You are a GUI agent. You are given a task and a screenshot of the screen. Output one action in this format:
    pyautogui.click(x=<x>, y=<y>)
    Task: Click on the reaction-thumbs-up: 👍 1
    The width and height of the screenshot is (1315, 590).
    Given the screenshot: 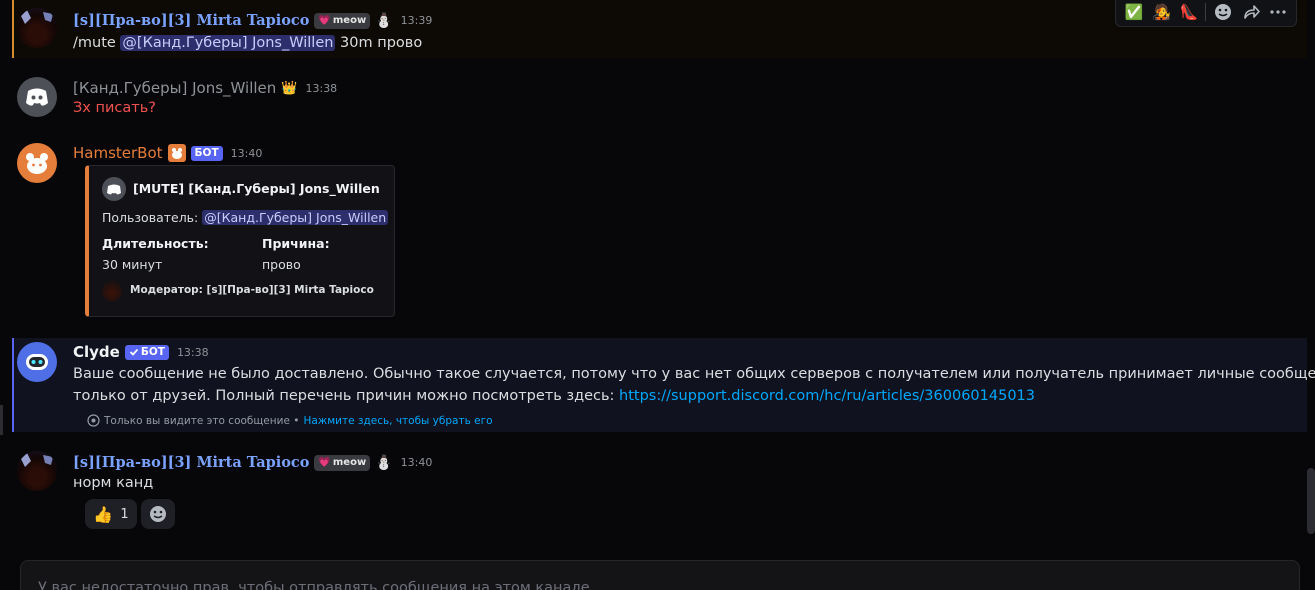 What is the action you would take?
    pyautogui.click(x=111, y=514)
    